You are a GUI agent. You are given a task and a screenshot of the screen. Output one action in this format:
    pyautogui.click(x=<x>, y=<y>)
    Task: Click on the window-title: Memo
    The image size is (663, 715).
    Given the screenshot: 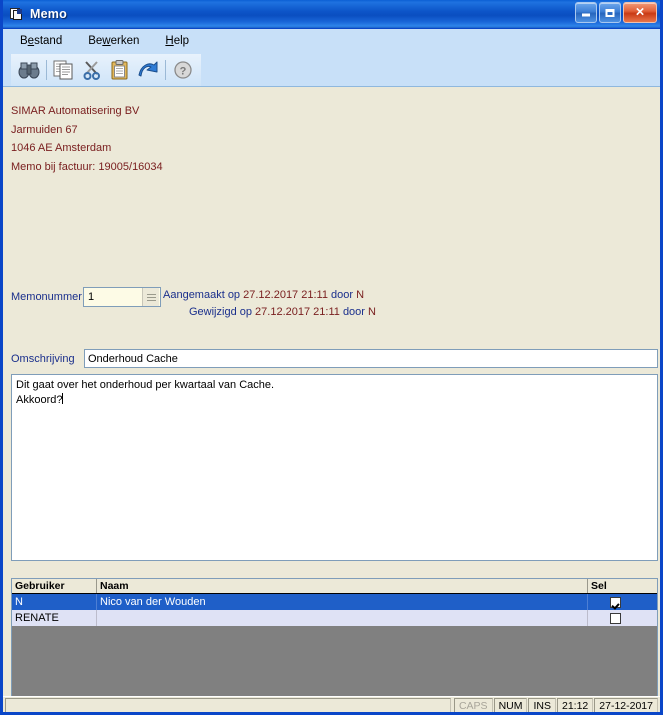 What is the action you would take?
    pyautogui.click(x=48, y=14)
    